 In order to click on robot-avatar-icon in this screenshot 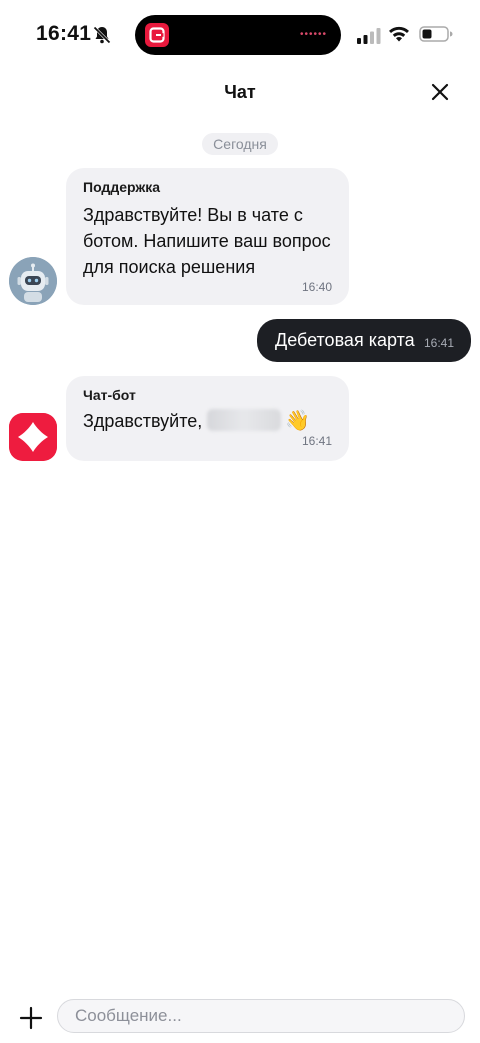, I will do `click(33, 281)`.